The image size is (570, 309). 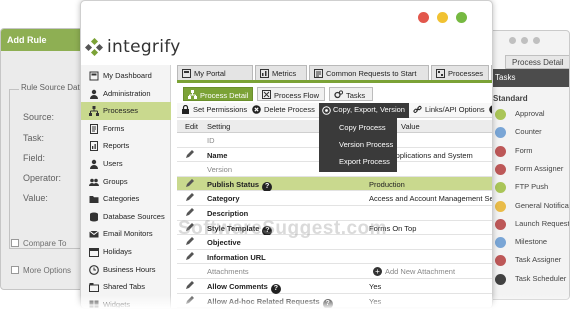 I want to click on subtab-process-flow: Process Flow, so click(x=291, y=94).